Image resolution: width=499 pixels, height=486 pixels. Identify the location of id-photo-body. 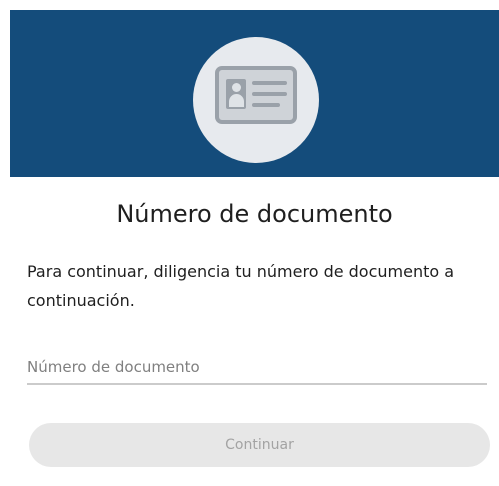
(236, 100).